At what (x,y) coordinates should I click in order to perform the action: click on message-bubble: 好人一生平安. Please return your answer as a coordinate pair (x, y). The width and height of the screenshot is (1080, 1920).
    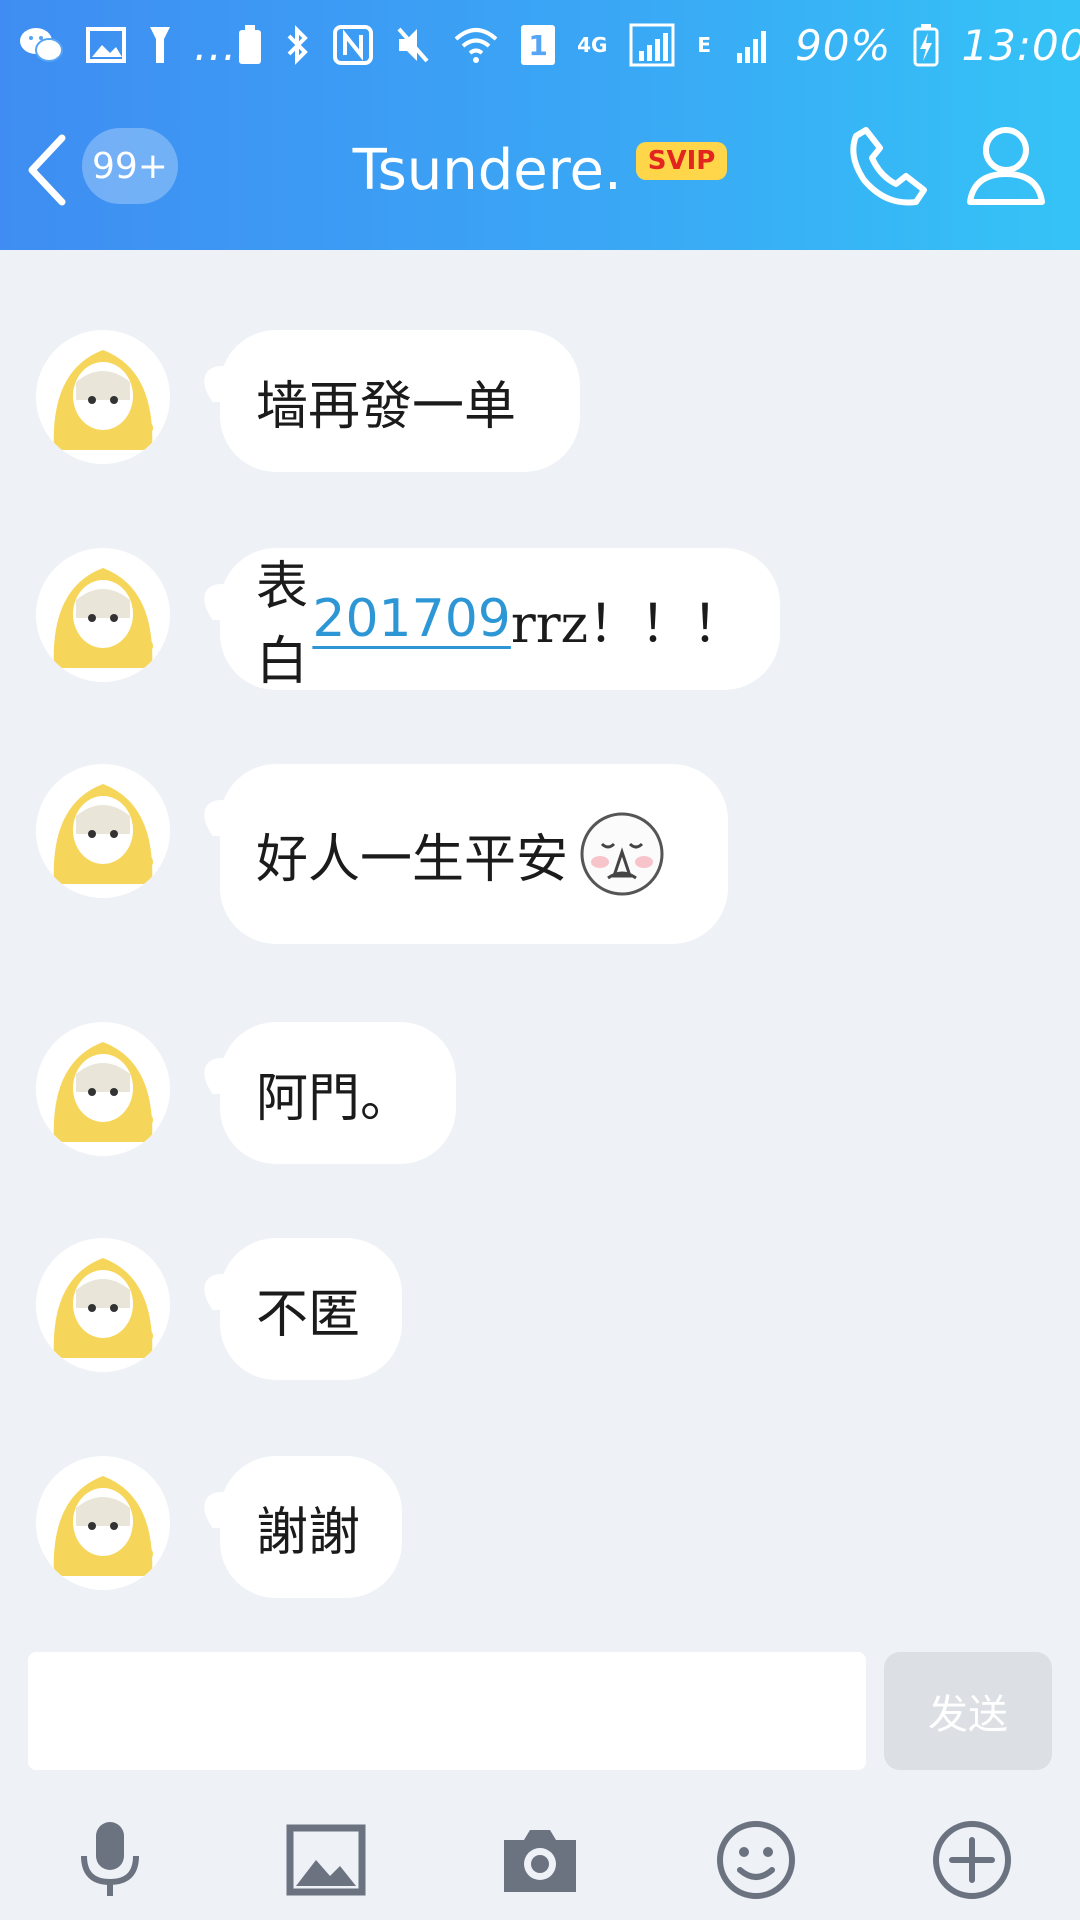
    Looking at the image, I should click on (474, 854).